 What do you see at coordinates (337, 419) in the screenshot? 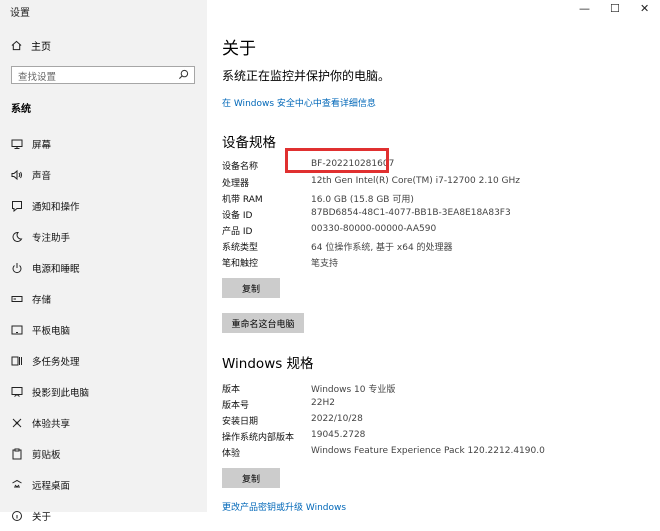
I see `spec-value: 2022/10/28` at bounding box center [337, 419].